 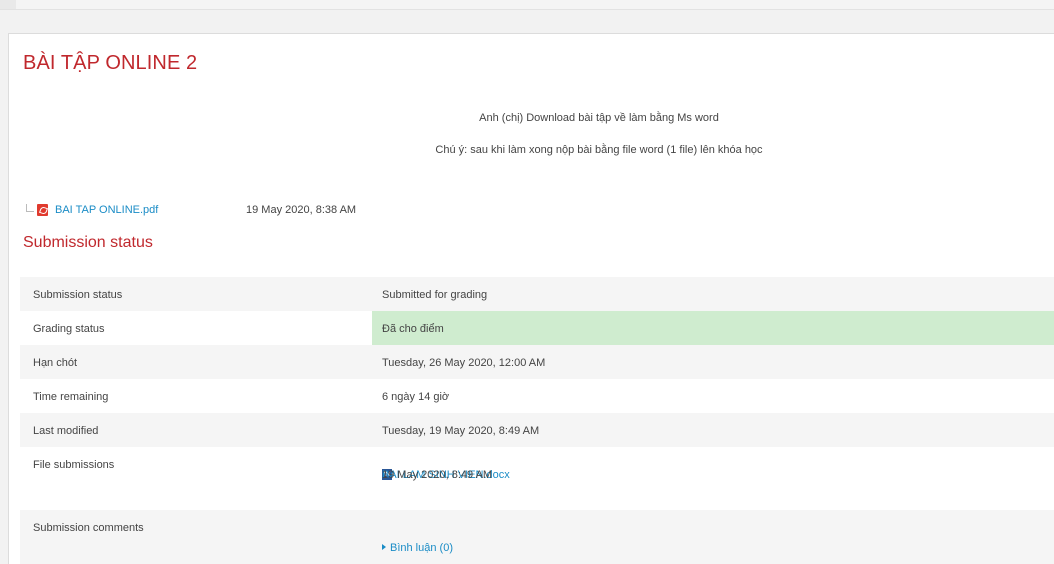 What do you see at coordinates (713, 294) in the screenshot?
I see `row-value-cell: Submitted for grading` at bounding box center [713, 294].